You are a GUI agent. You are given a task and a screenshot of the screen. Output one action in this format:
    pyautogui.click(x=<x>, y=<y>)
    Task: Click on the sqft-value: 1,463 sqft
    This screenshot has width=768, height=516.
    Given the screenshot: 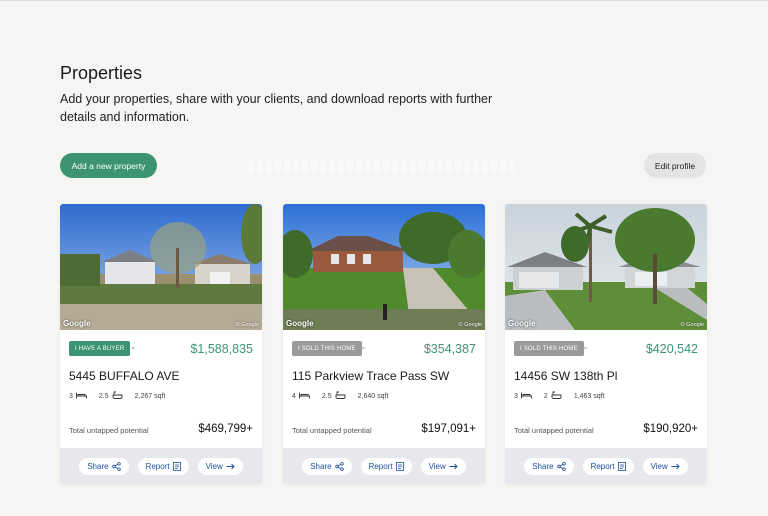 What is the action you would take?
    pyautogui.click(x=589, y=396)
    